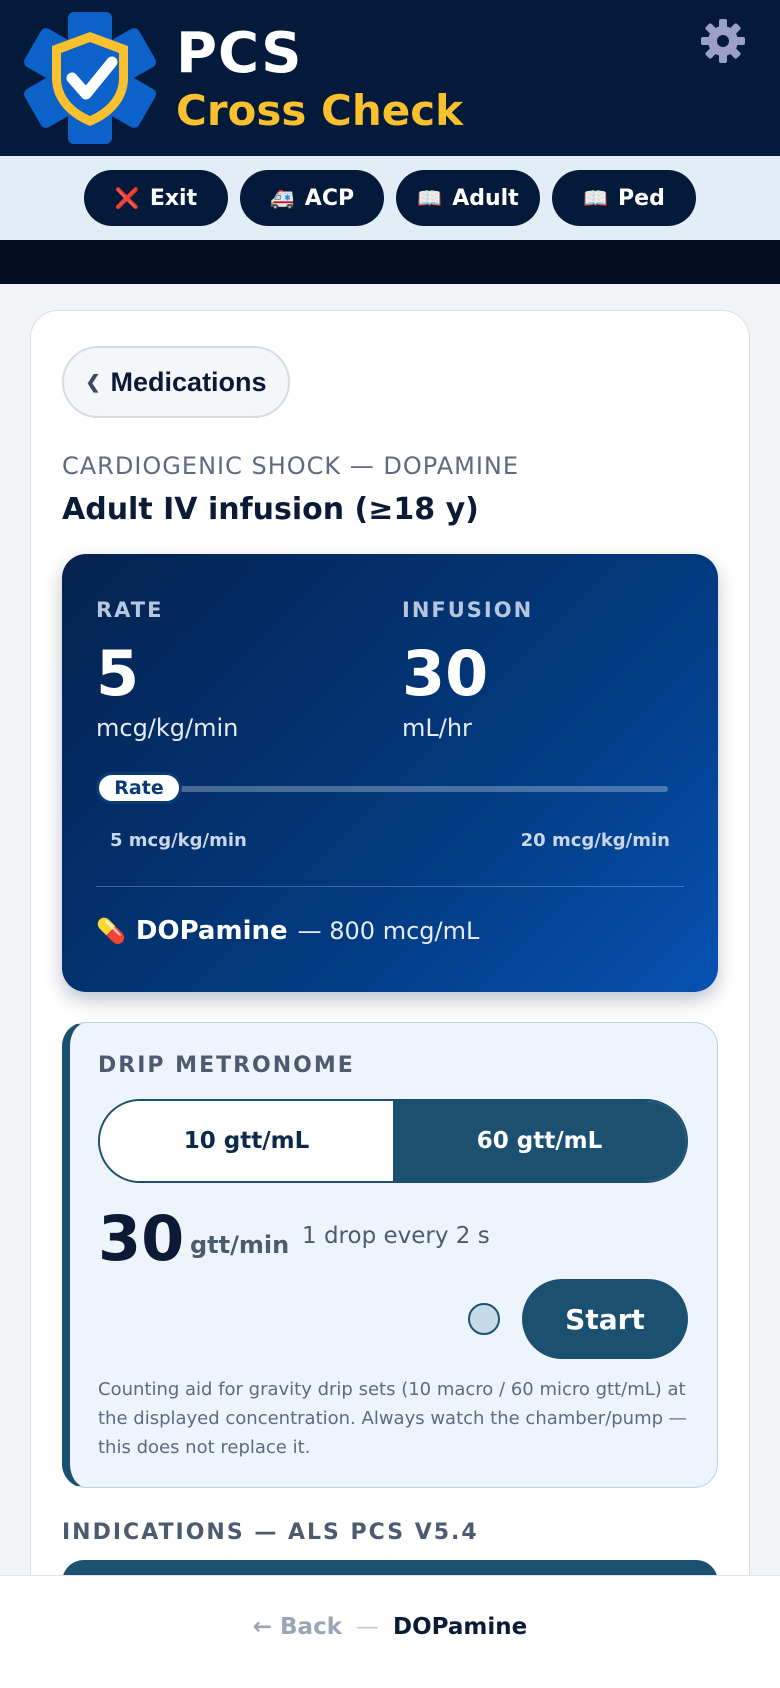  I want to click on infusion-unit: mL/hr, so click(437, 728).